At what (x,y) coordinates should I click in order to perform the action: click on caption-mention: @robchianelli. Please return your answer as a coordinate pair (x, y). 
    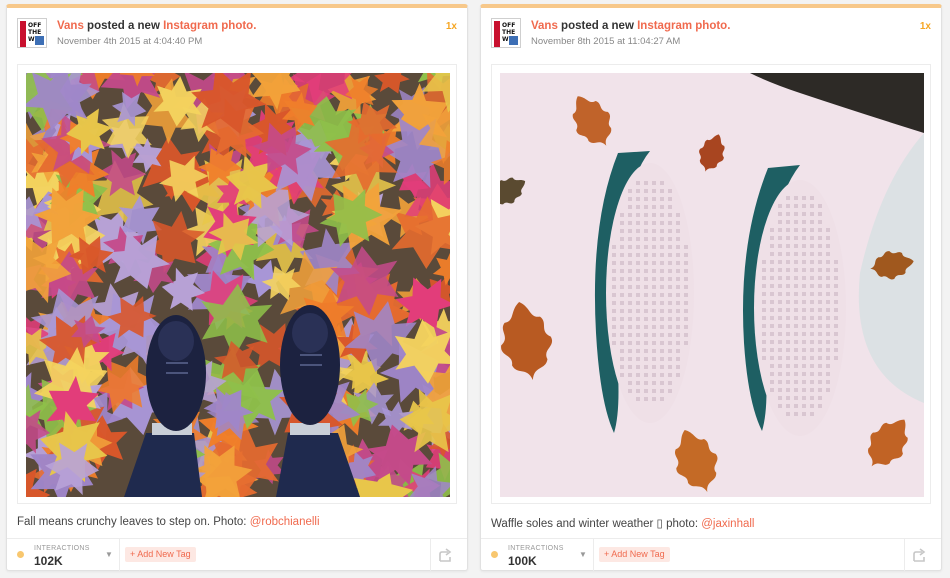
    Looking at the image, I should click on (285, 522).